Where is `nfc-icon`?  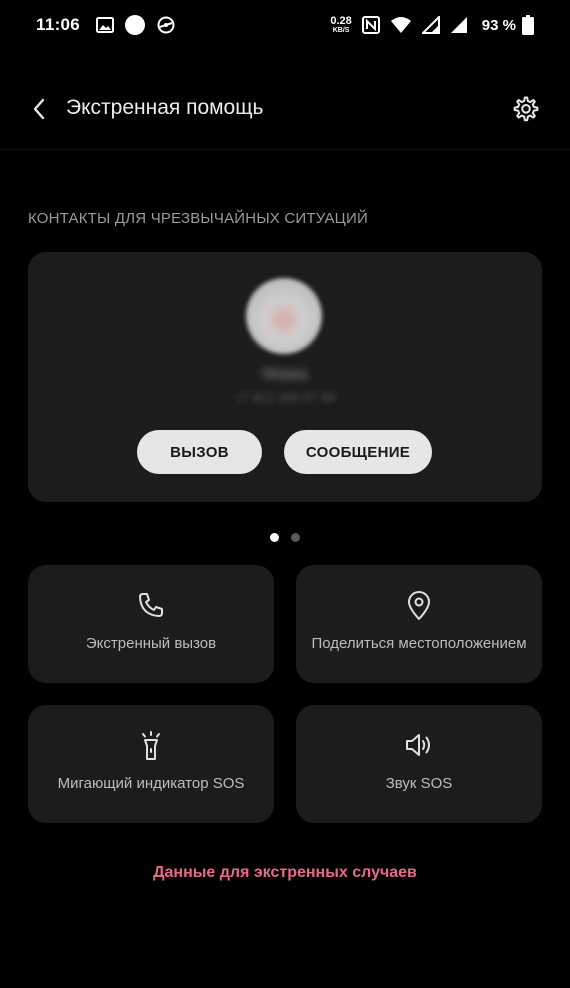 nfc-icon is located at coordinates (370, 25).